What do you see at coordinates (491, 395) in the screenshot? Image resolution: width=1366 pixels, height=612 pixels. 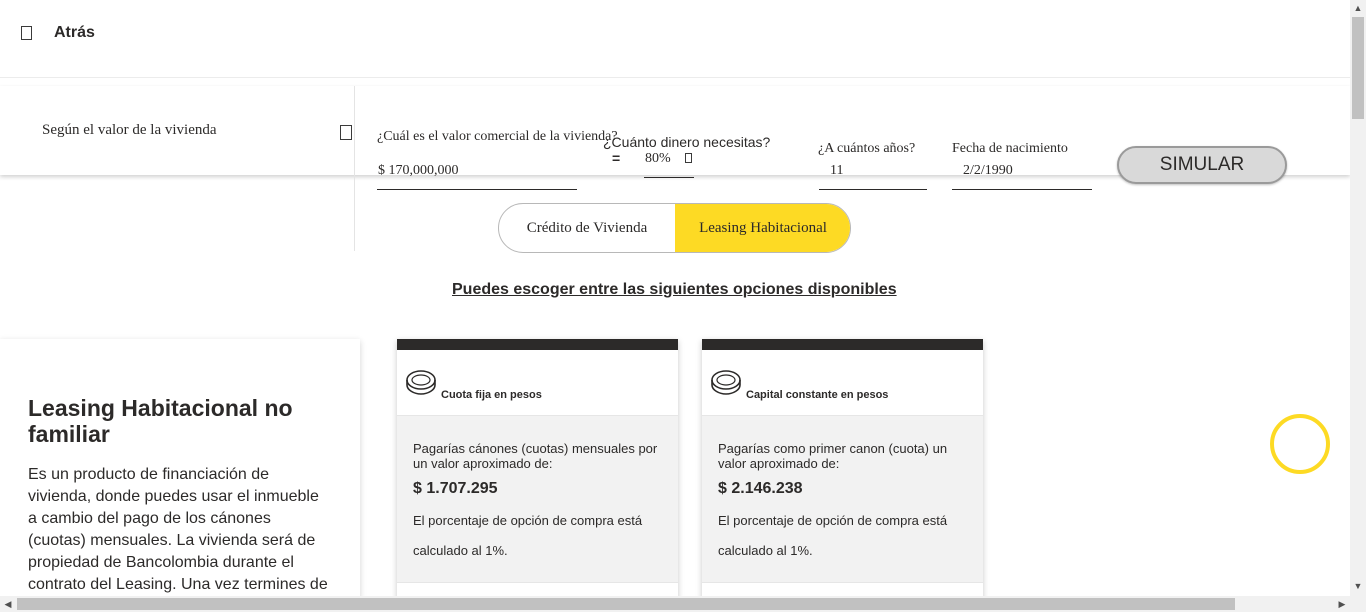 I see `option-name: Cuota fija en pesos` at bounding box center [491, 395].